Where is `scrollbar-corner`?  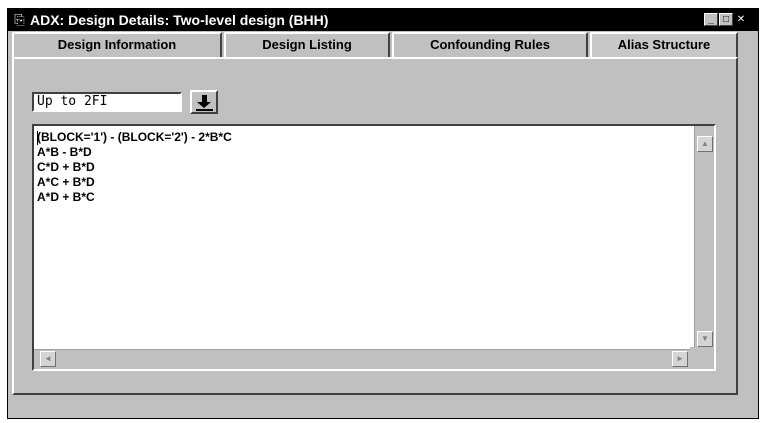
scrollbar-corner is located at coordinates (702, 358).